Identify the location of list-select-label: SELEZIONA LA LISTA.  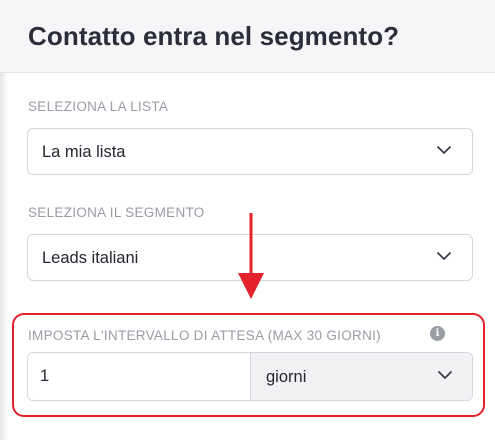
(98, 106).